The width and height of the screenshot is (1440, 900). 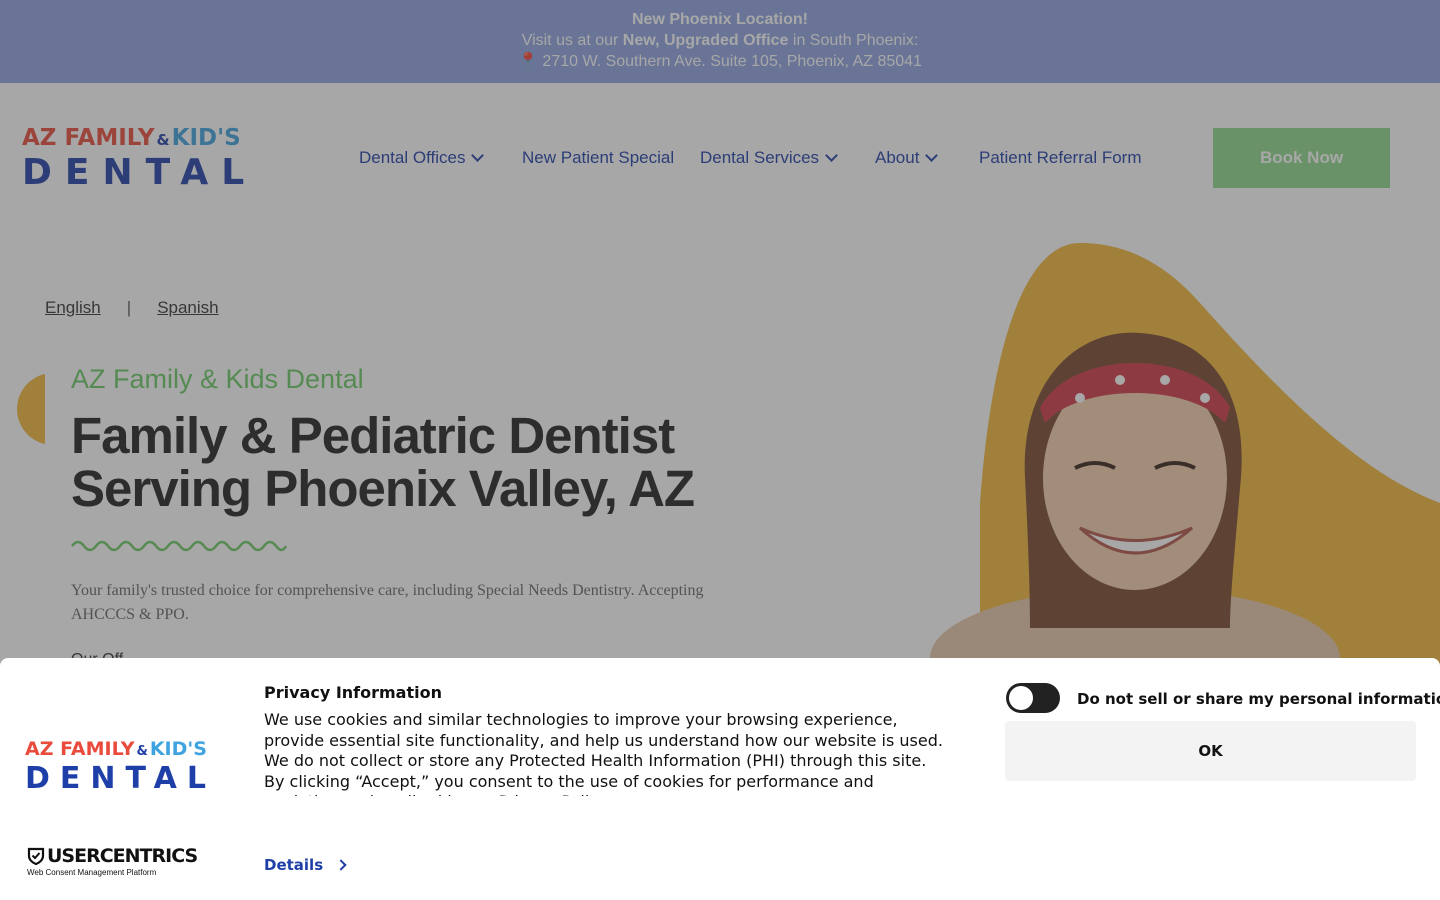 I want to click on do-not-sell-toggle, so click(x=1033, y=698).